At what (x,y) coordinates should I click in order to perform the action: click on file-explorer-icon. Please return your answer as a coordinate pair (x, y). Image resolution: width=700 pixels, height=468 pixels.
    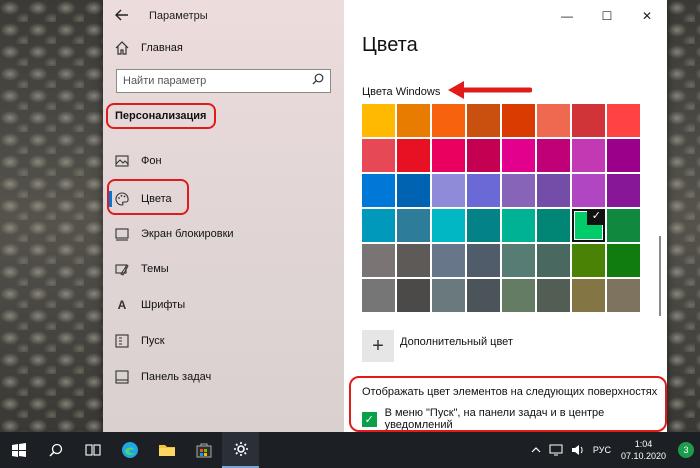
    Looking at the image, I should click on (166, 450).